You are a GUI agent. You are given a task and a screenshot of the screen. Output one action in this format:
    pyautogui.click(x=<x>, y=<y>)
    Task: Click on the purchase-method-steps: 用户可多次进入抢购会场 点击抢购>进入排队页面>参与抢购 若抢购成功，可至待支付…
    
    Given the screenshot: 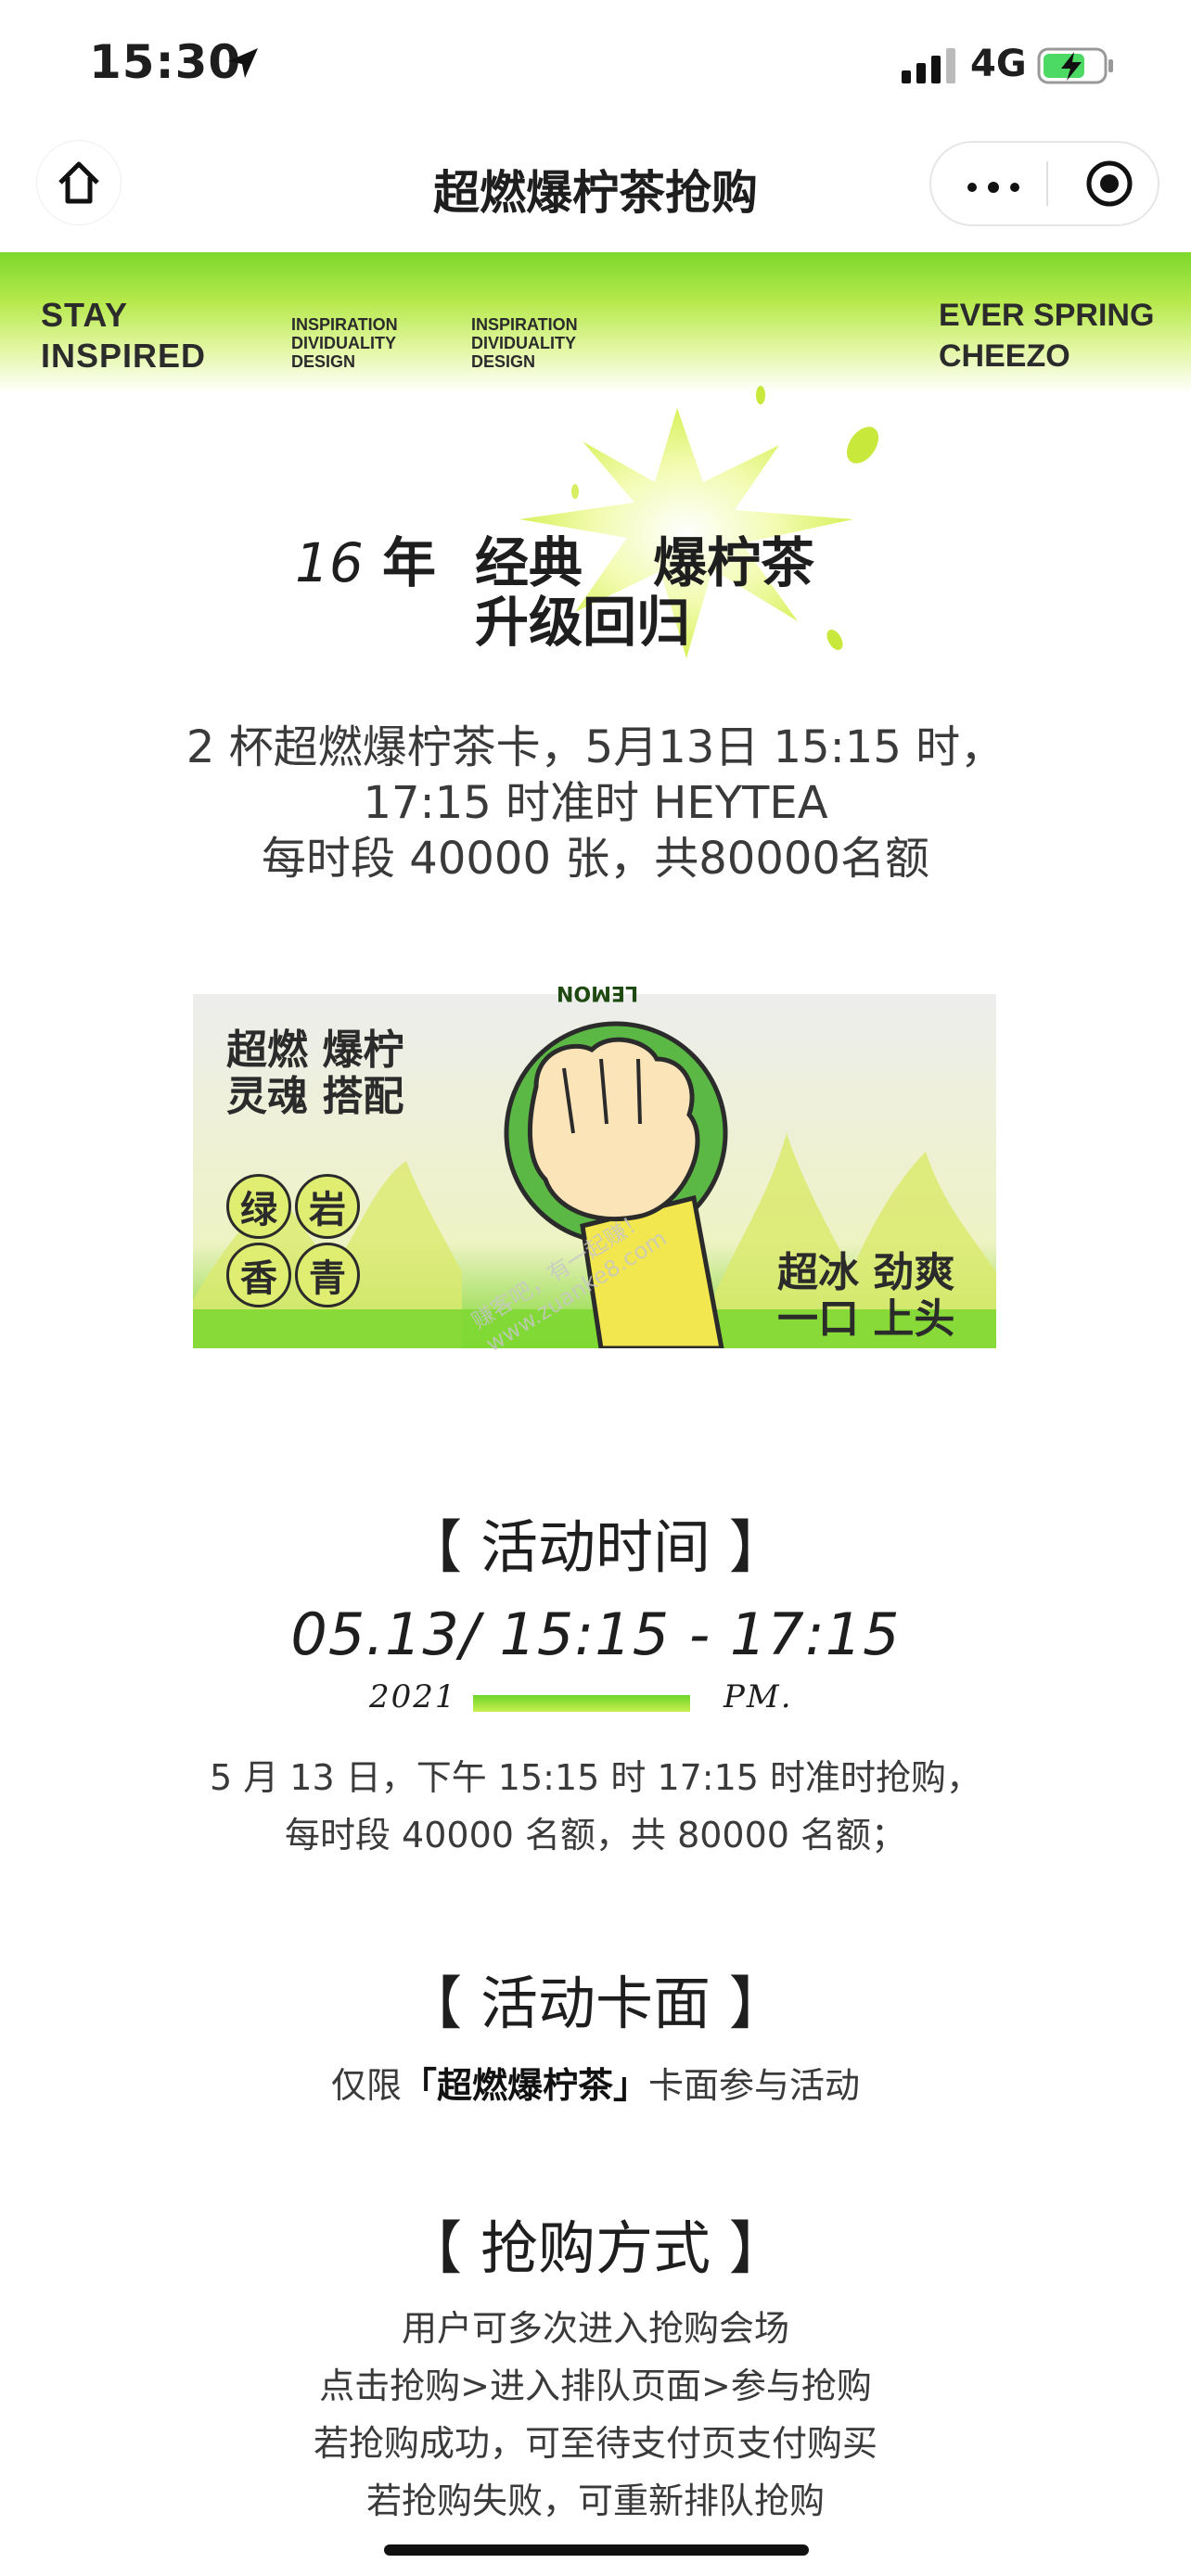 What is the action you would take?
    pyautogui.click(x=595, y=2415)
    